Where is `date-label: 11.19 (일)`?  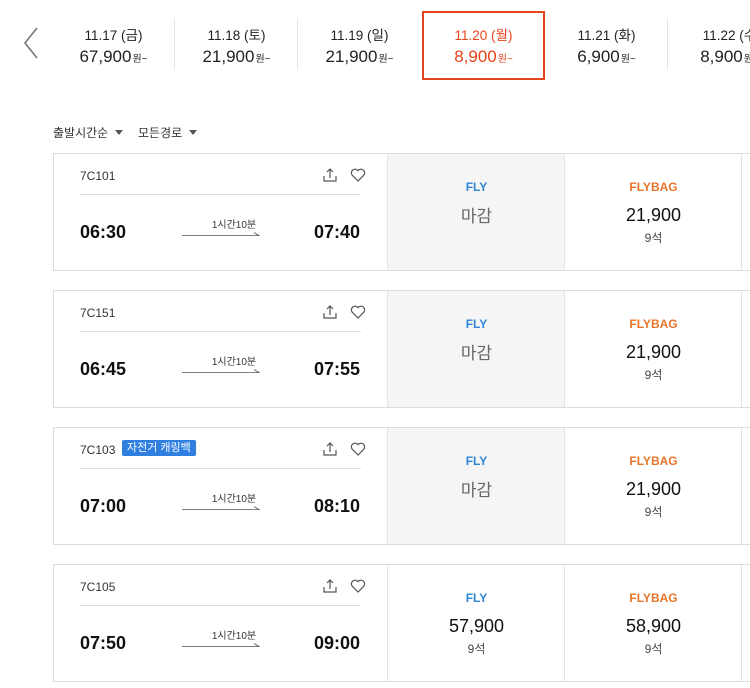 date-label: 11.19 (일) is located at coordinates (359, 35).